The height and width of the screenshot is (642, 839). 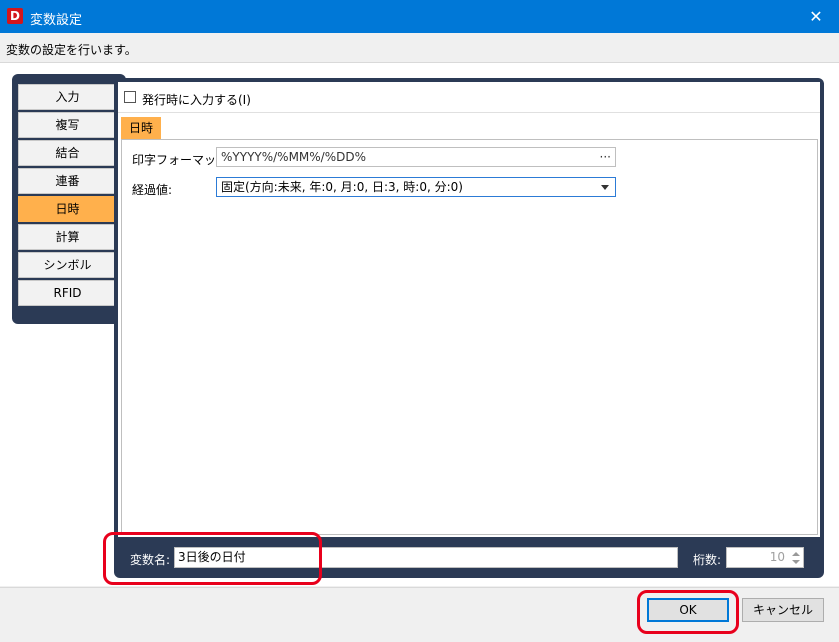 What do you see at coordinates (67, 181) in the screenshot?
I see `tab-serial: 連番` at bounding box center [67, 181].